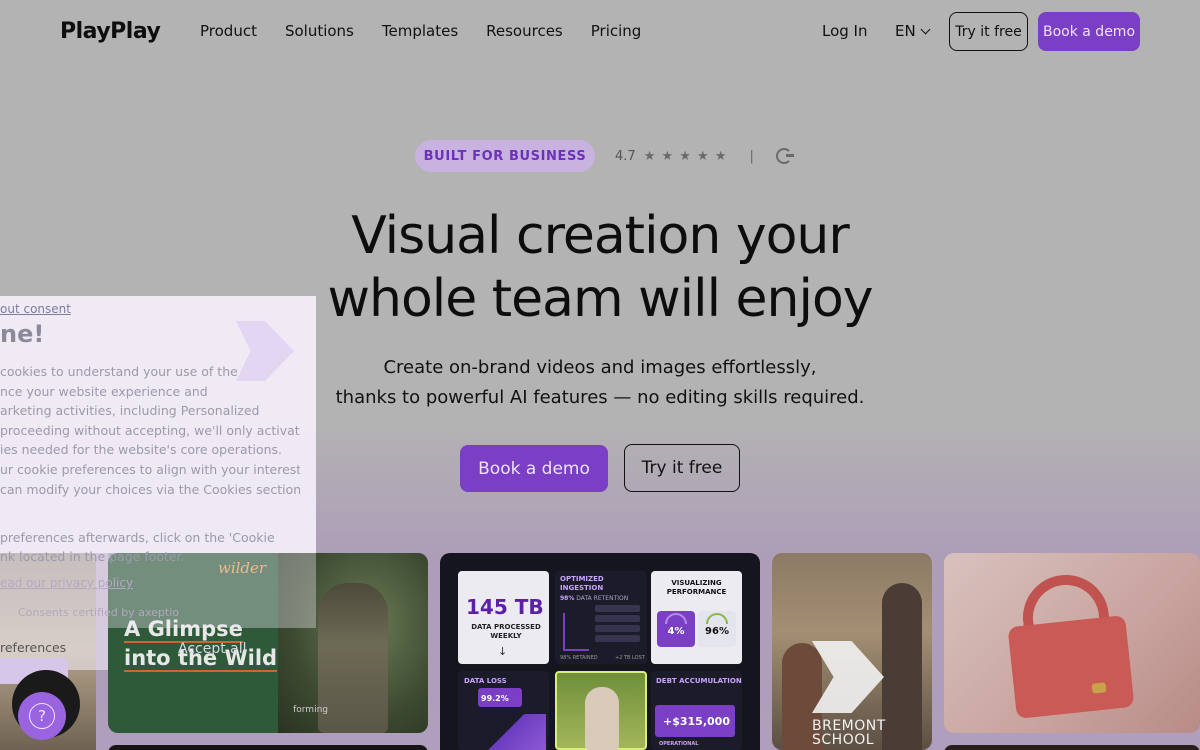 This screenshot has height=750, width=1200. What do you see at coordinates (582, 583) in the screenshot?
I see `ingestion-heading: OPTIMIZED INGESTION` at bounding box center [582, 583].